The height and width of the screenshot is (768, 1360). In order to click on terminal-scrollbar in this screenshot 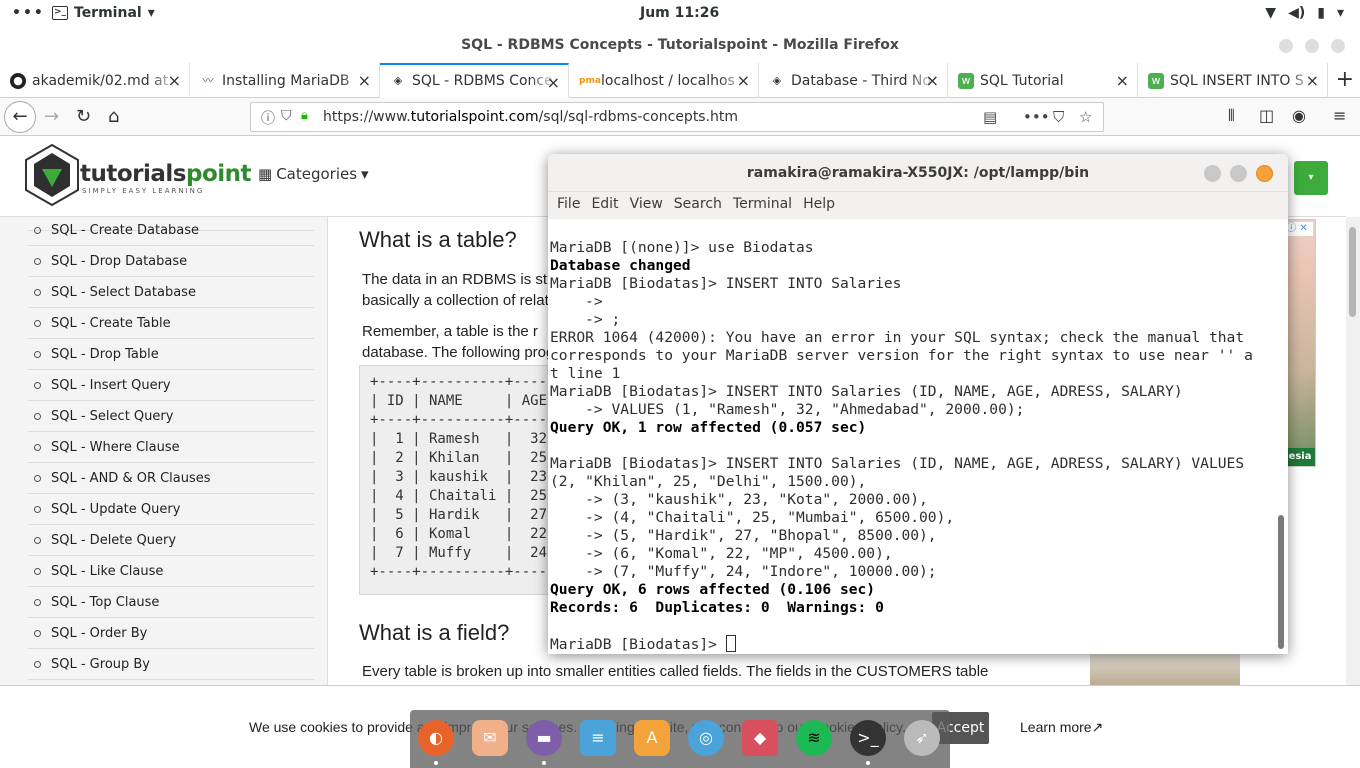, I will do `click(1282, 436)`.